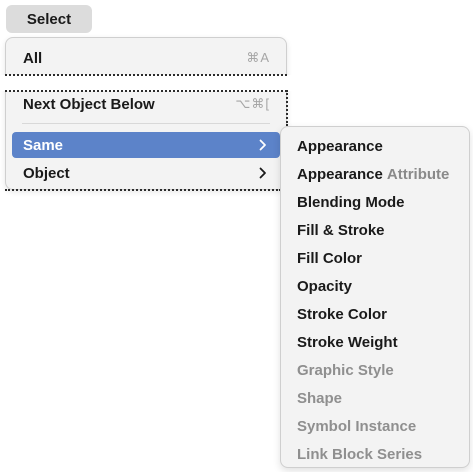 The height and width of the screenshot is (472, 473). I want to click on crop-line-top, so click(146, 75).